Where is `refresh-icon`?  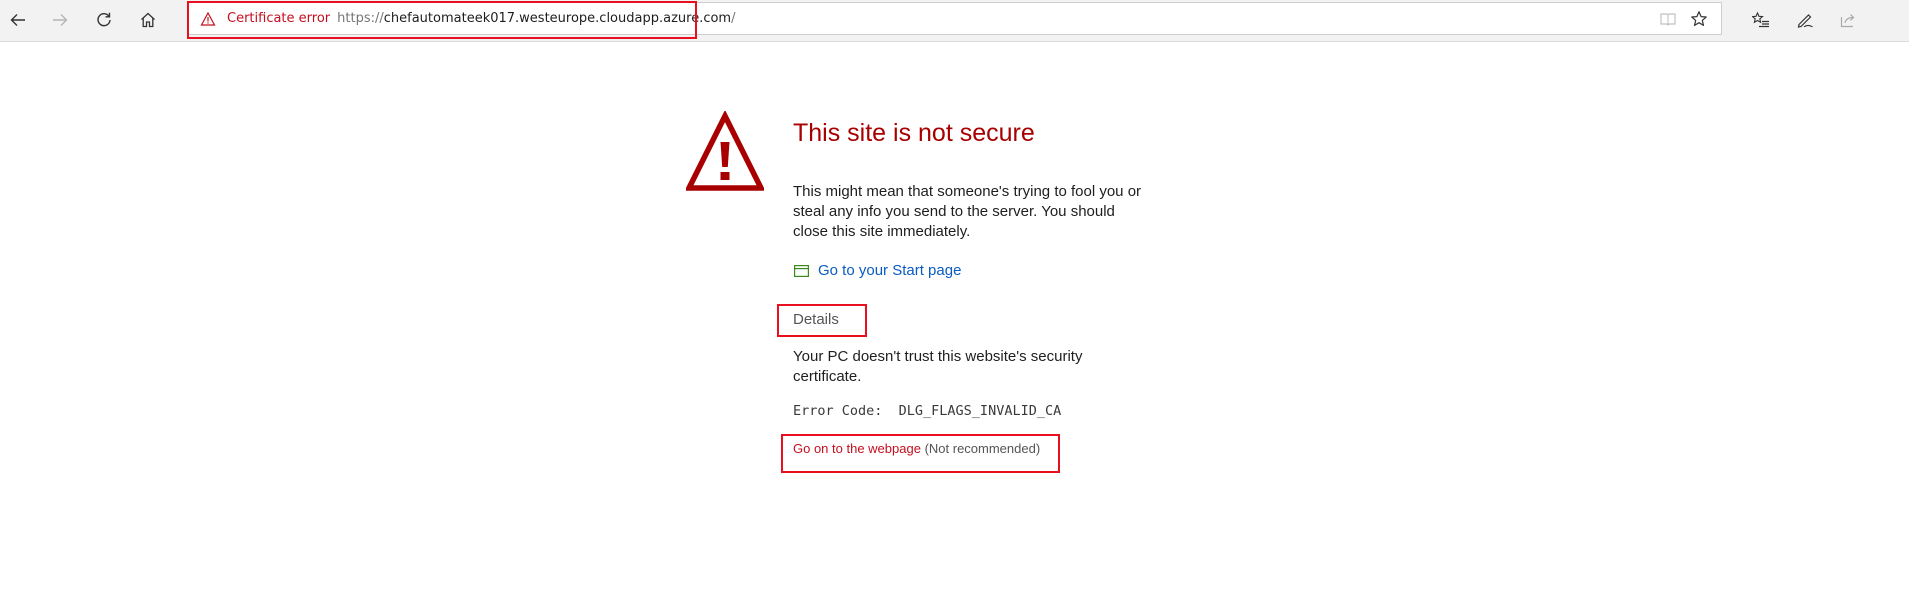
refresh-icon is located at coordinates (104, 19).